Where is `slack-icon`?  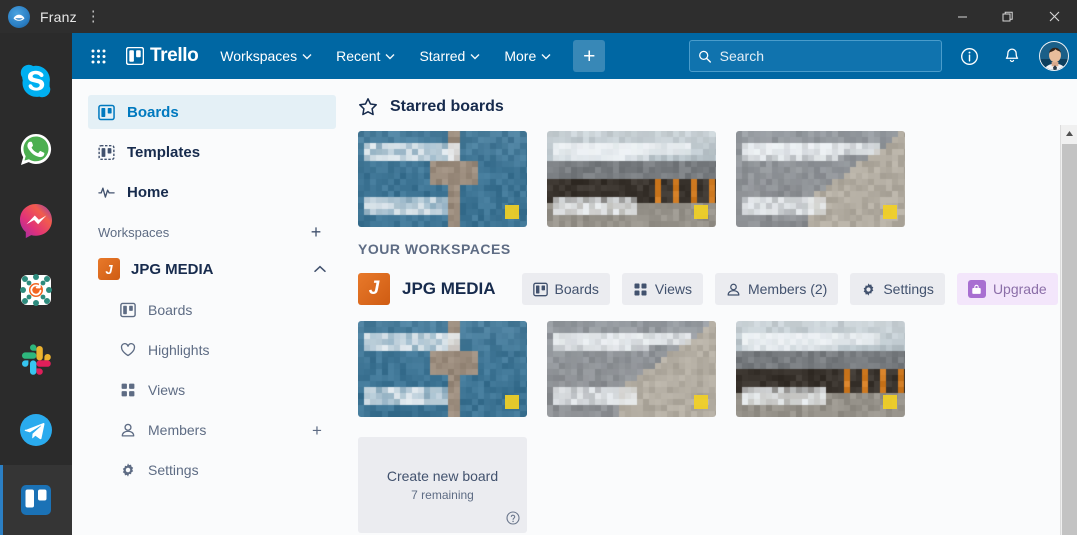 slack-icon is located at coordinates (36, 359).